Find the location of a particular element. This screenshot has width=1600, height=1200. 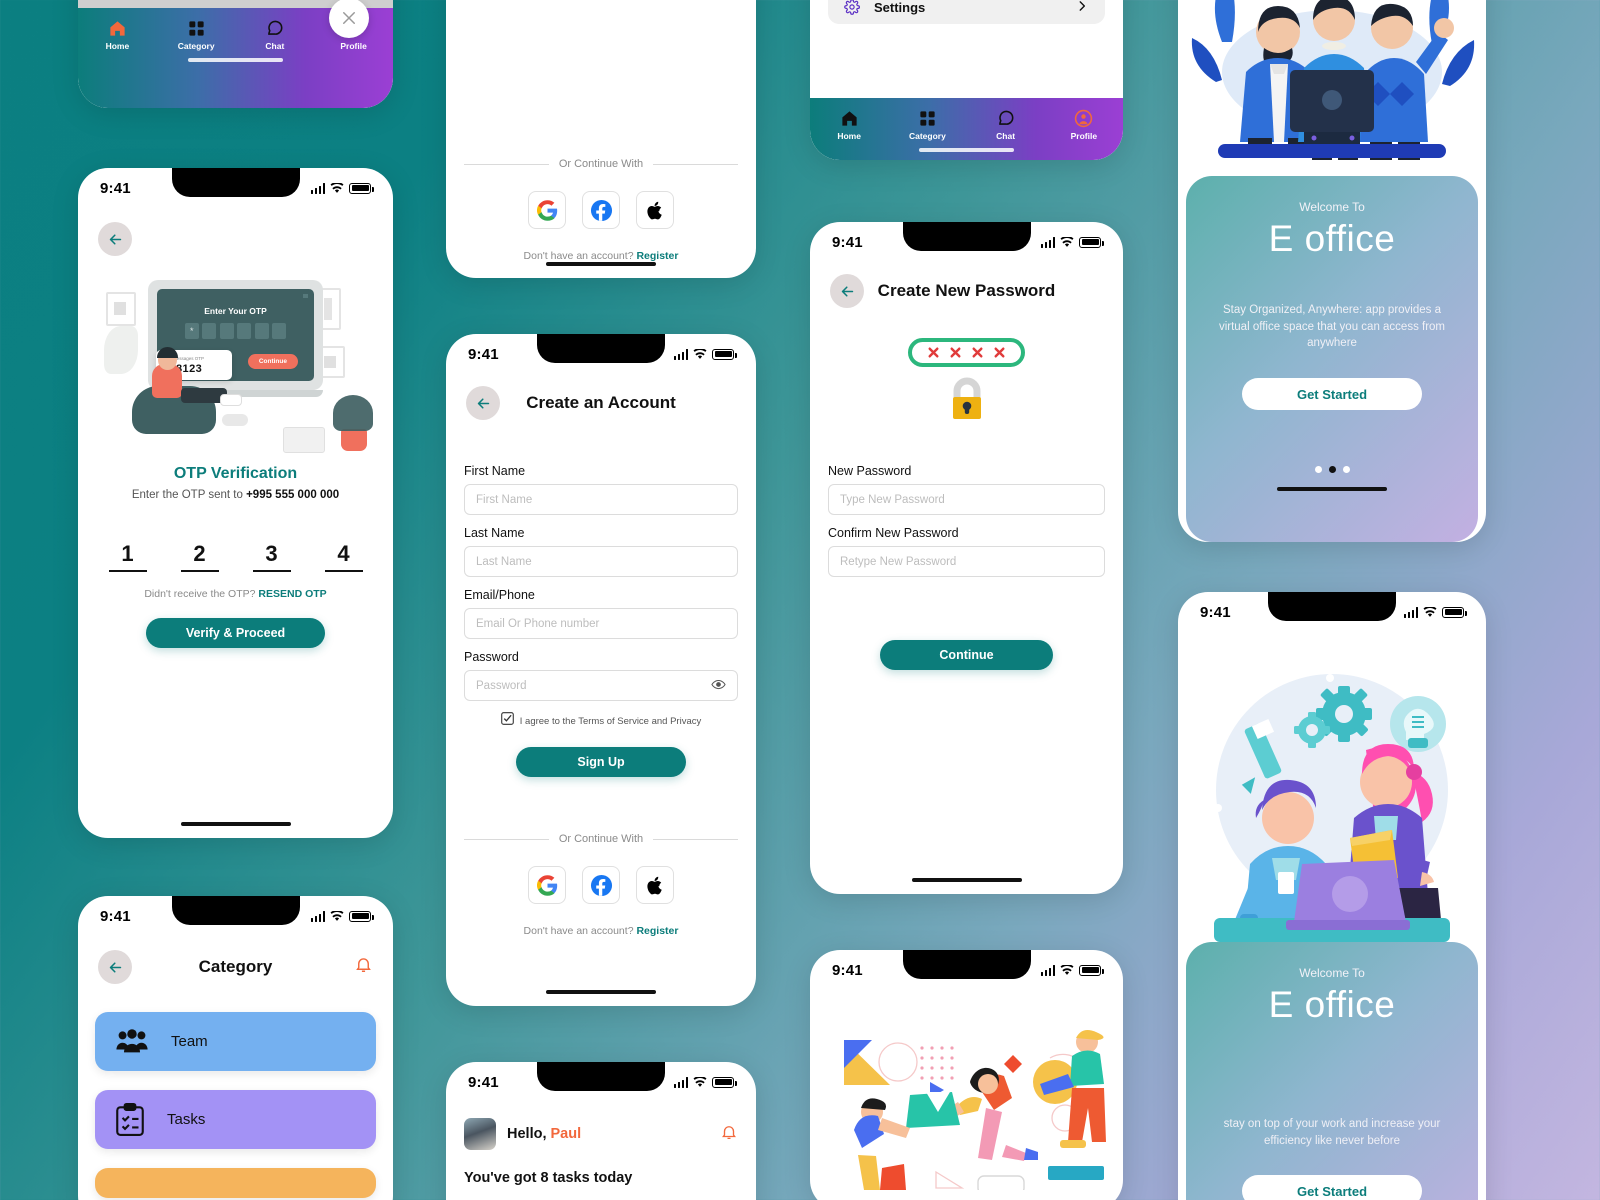

resend-otp-link: RESEND OTP is located at coordinates (292, 594).